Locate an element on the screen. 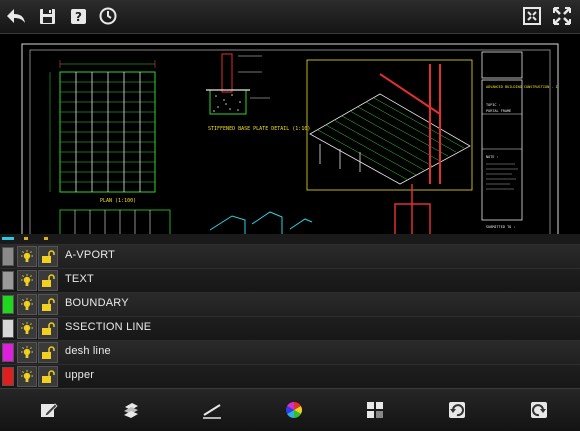  layers-header is located at coordinates (290, 239).